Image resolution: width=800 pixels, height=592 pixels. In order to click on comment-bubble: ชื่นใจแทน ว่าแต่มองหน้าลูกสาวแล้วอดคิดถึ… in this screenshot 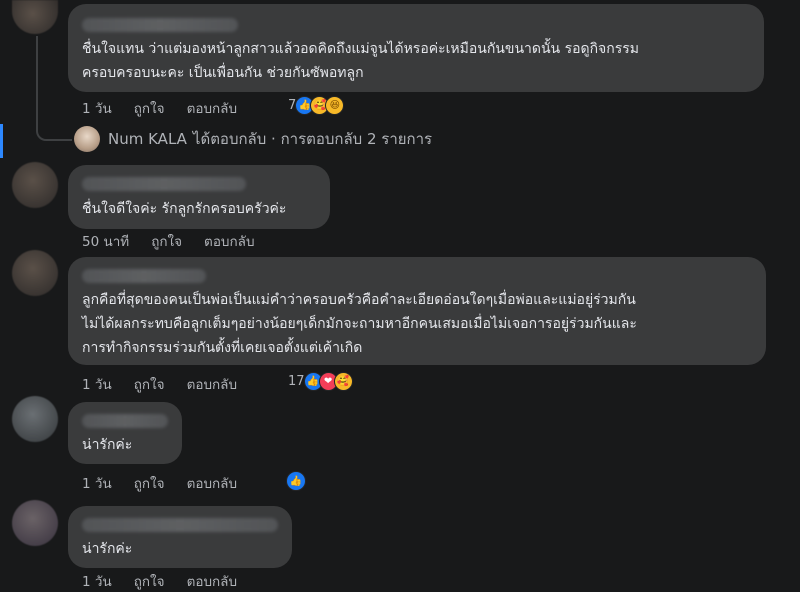, I will do `click(416, 48)`.